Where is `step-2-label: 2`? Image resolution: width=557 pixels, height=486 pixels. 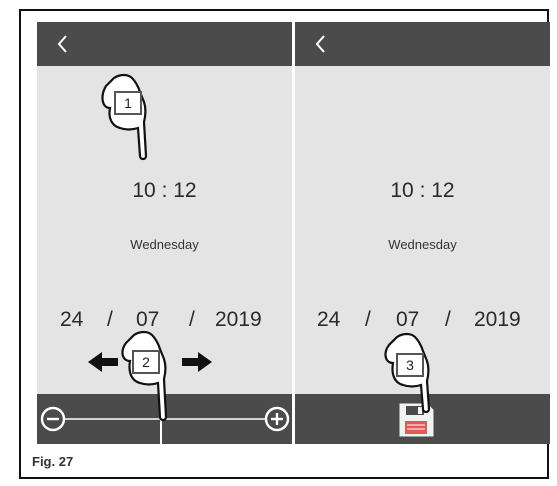
step-2-label: 2 is located at coordinates (146, 362).